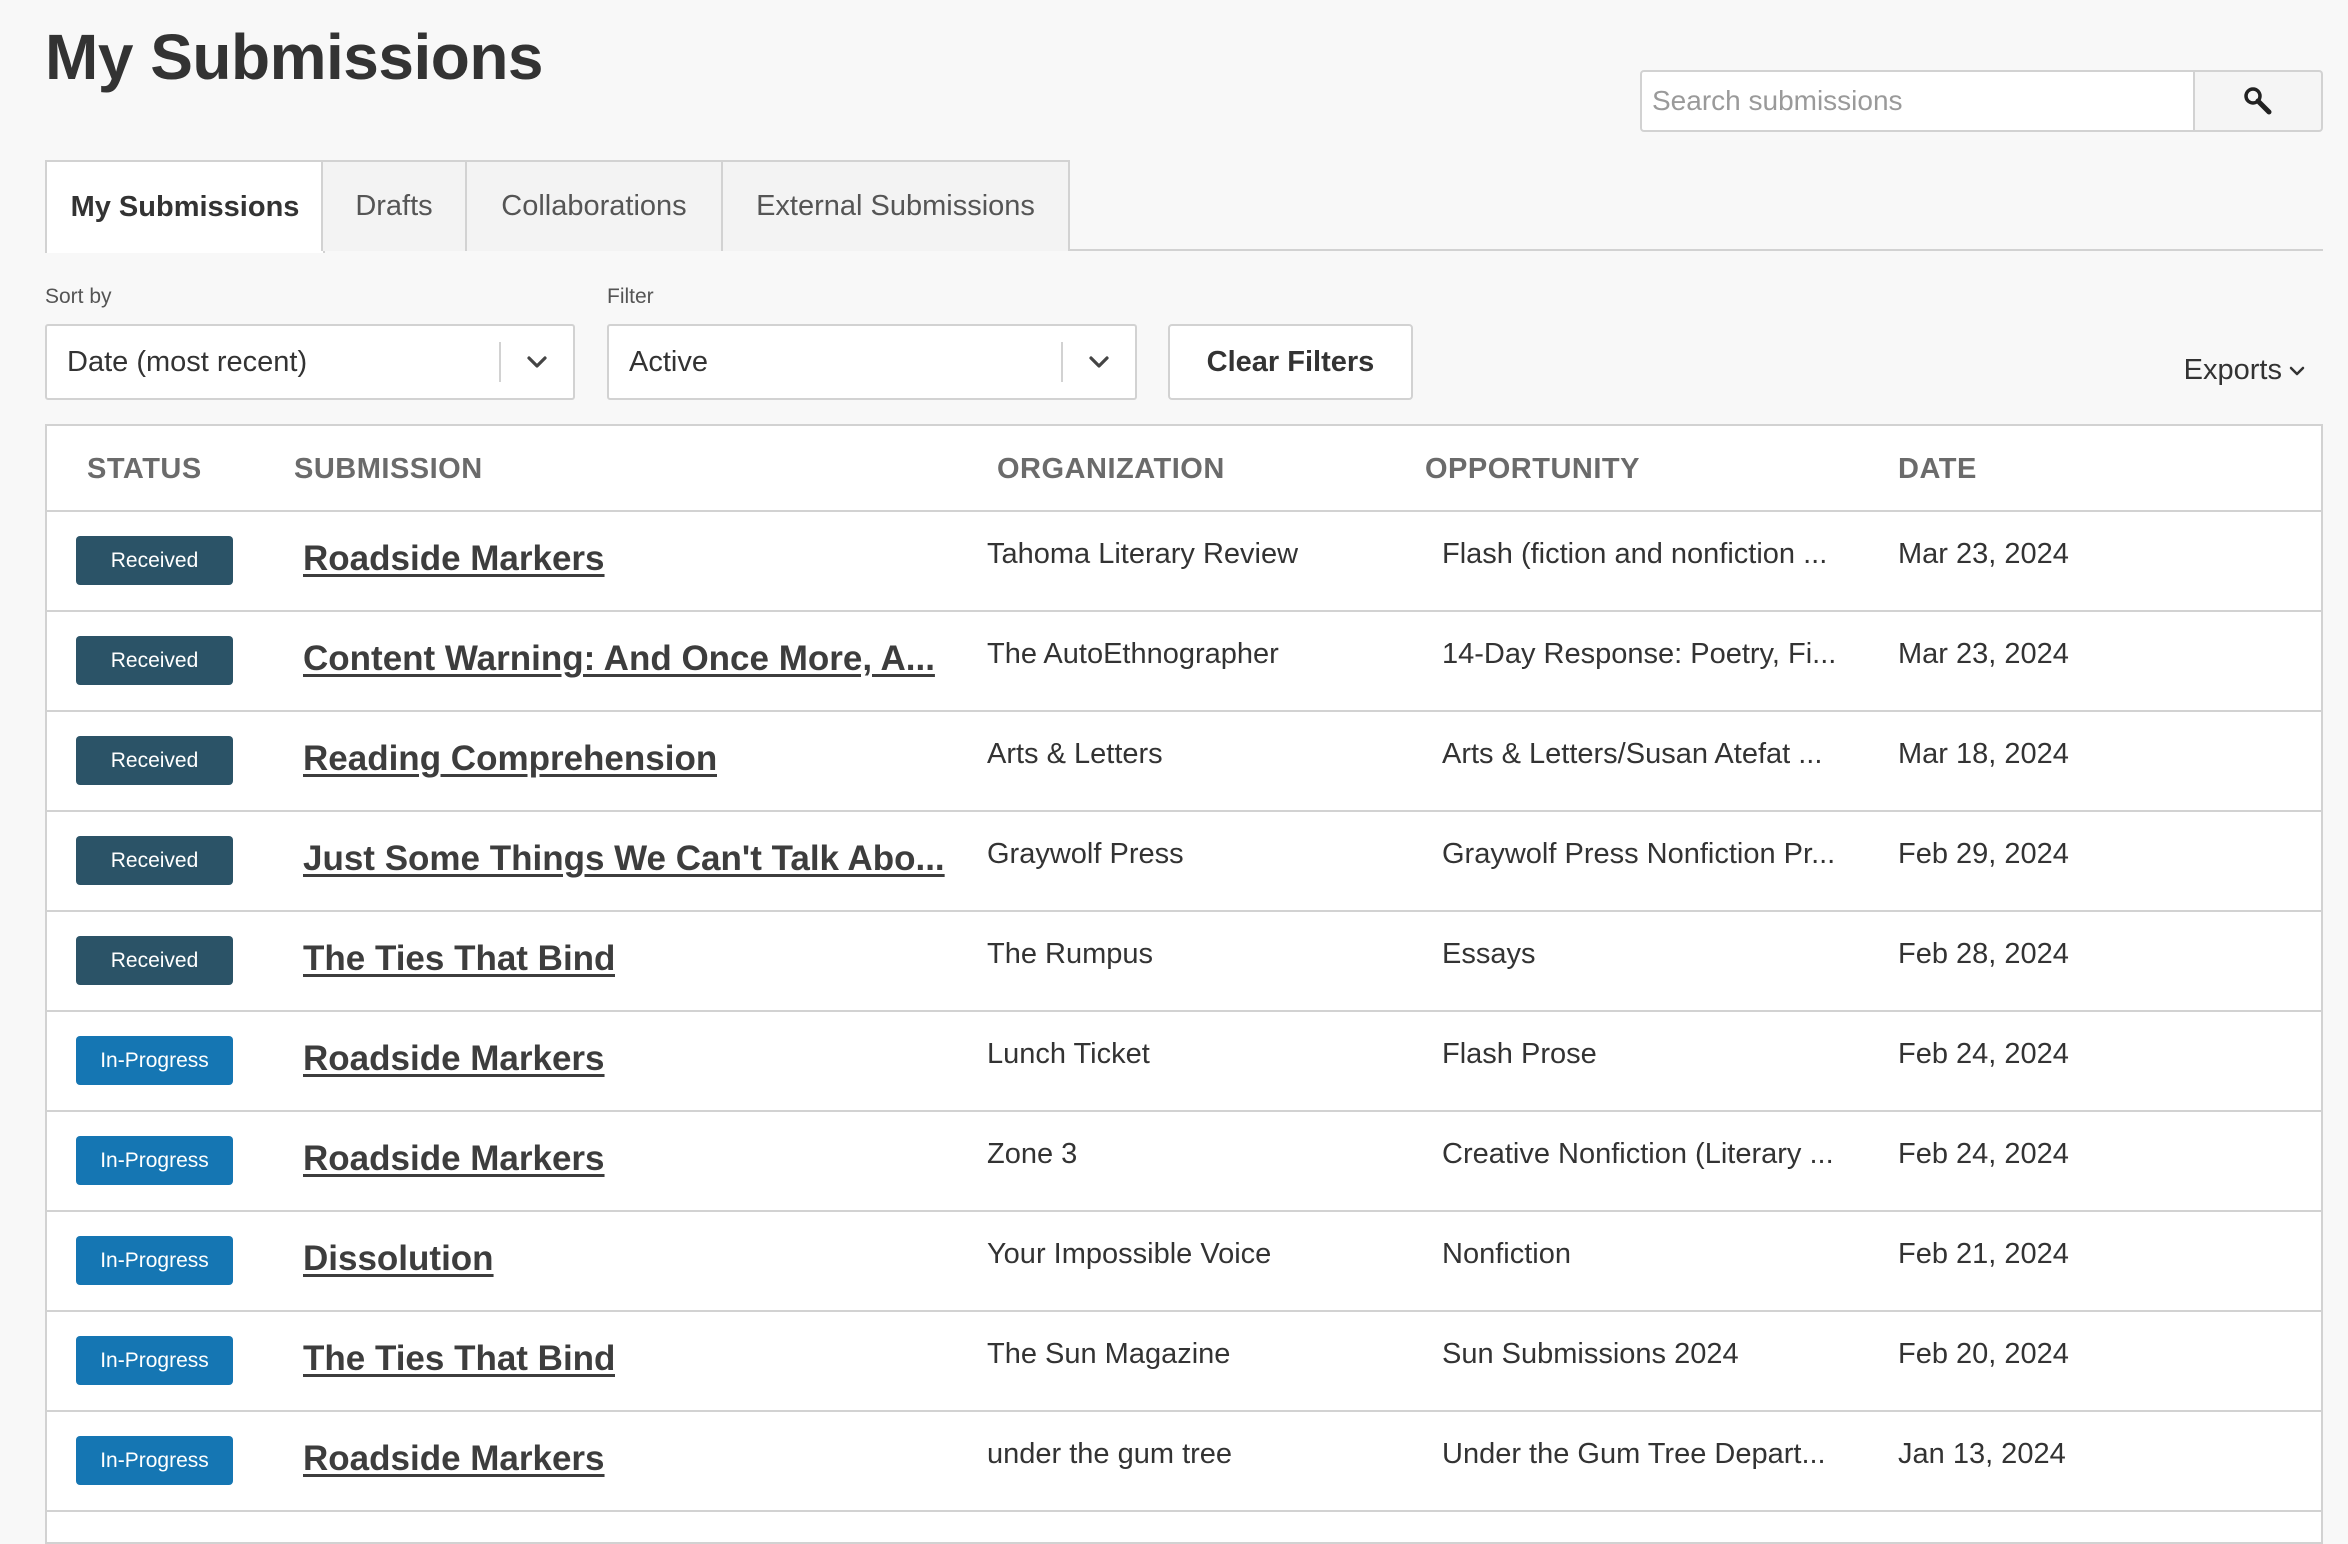 This screenshot has width=2348, height=1544. Describe the element at coordinates (1983, 1254) in the screenshot. I see `submission-date: Feb 21, 2024` at that location.